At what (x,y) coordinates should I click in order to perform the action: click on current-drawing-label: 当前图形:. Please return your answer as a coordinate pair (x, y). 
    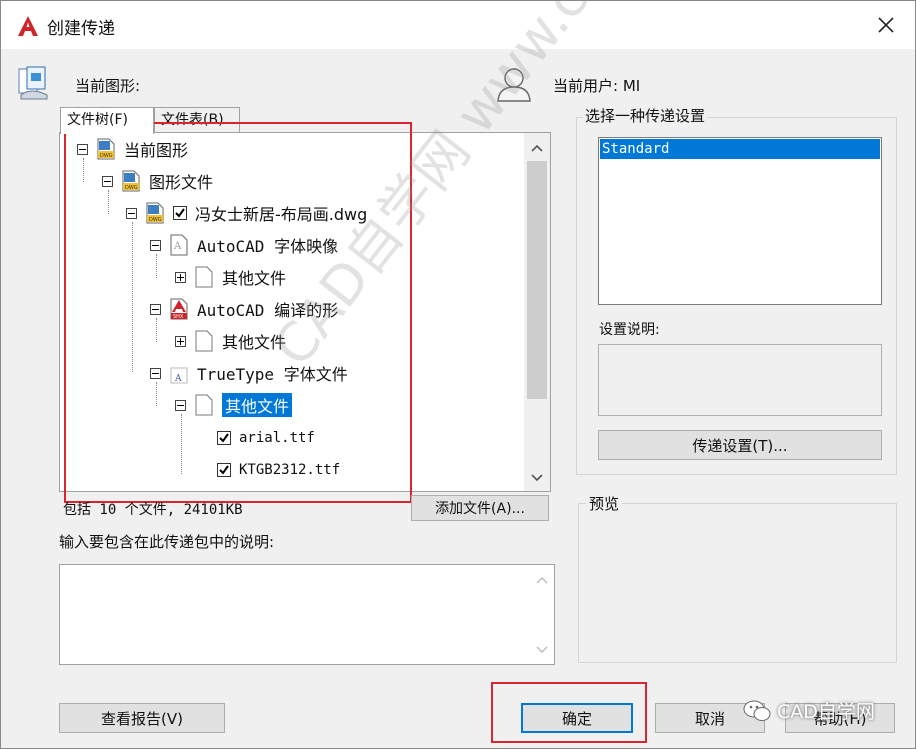
    Looking at the image, I should click on (108, 86).